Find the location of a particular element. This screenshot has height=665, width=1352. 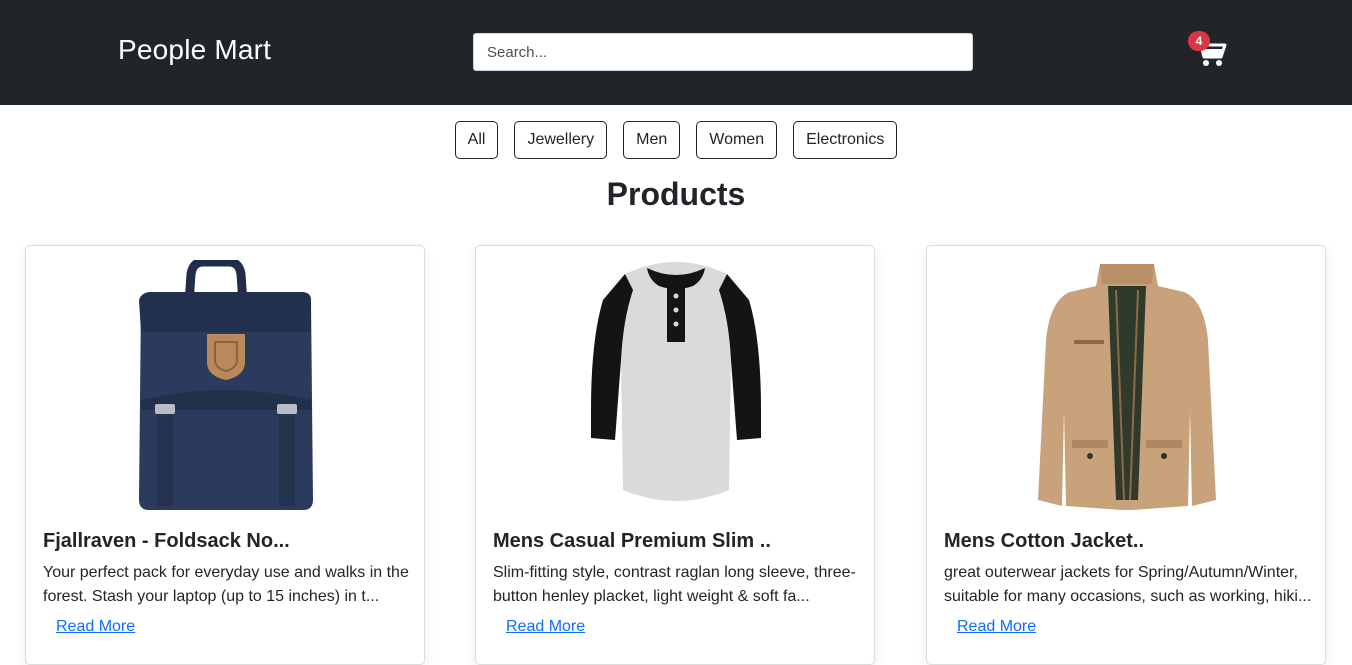

cart-count-badge: 4 is located at coordinates (1199, 41).